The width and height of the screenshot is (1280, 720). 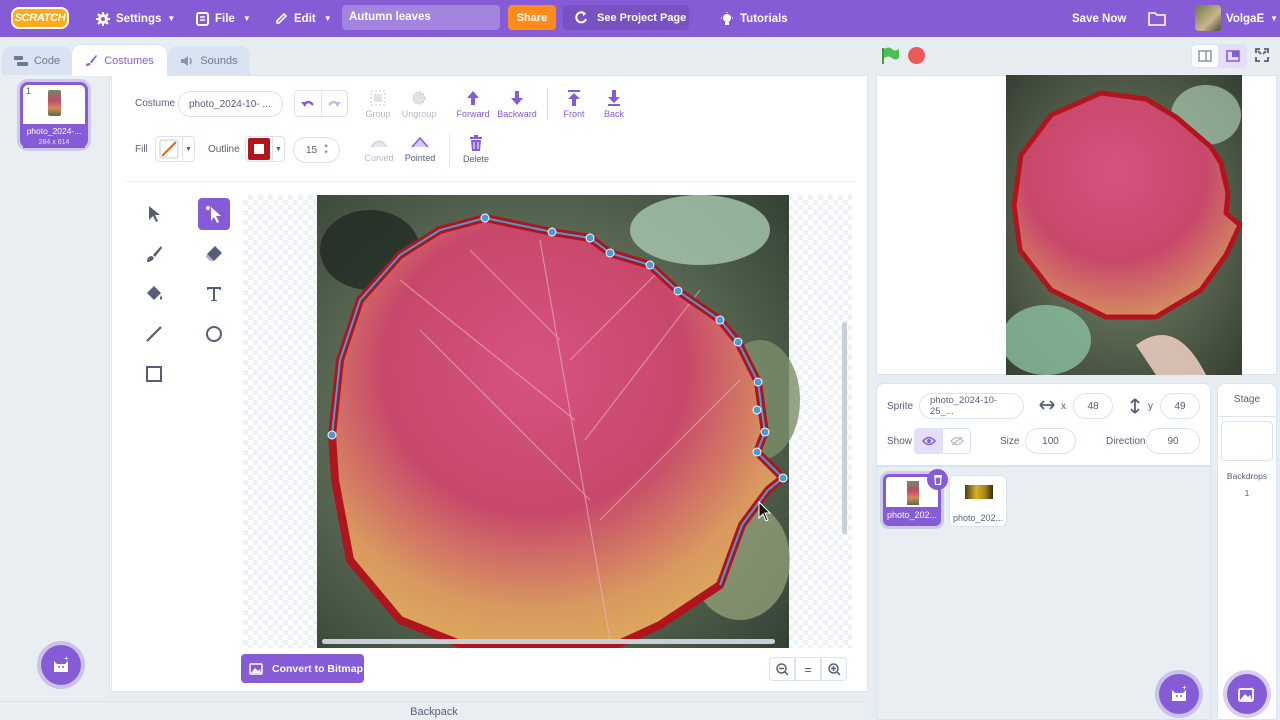 I want to click on eraser-tool, so click(x=214, y=254).